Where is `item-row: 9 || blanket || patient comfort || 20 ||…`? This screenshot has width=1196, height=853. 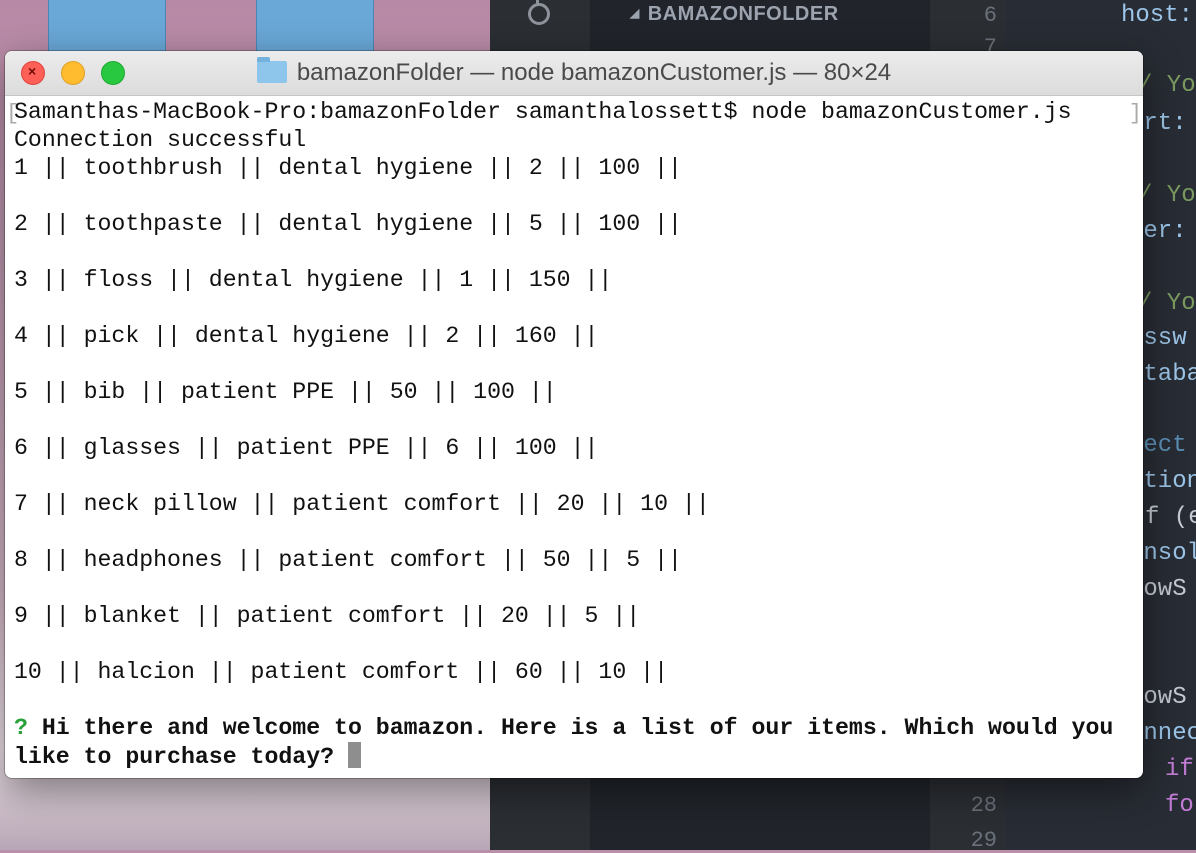
item-row: 9 || blanket || patient comfort || 20 ||… is located at coordinates (327, 616).